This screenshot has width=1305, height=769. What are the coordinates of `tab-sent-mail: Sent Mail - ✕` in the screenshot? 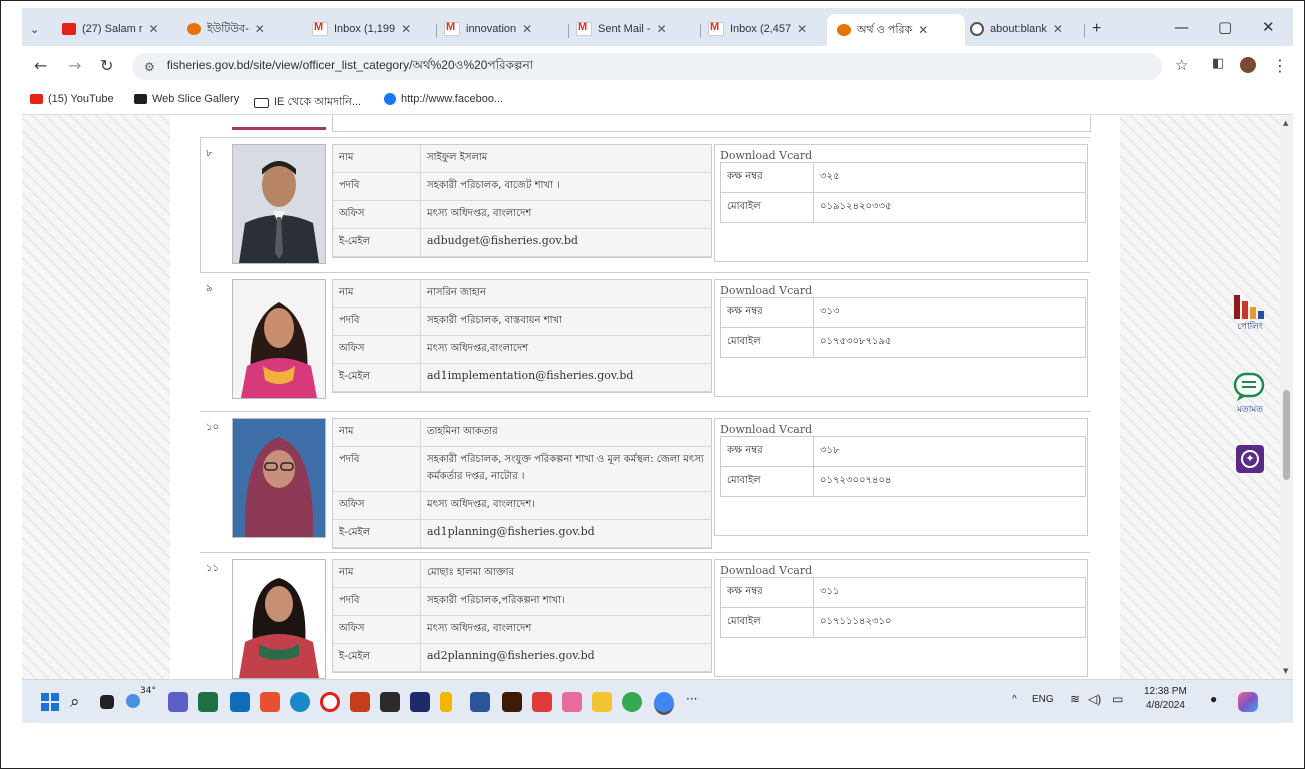 It's located at (632, 29).